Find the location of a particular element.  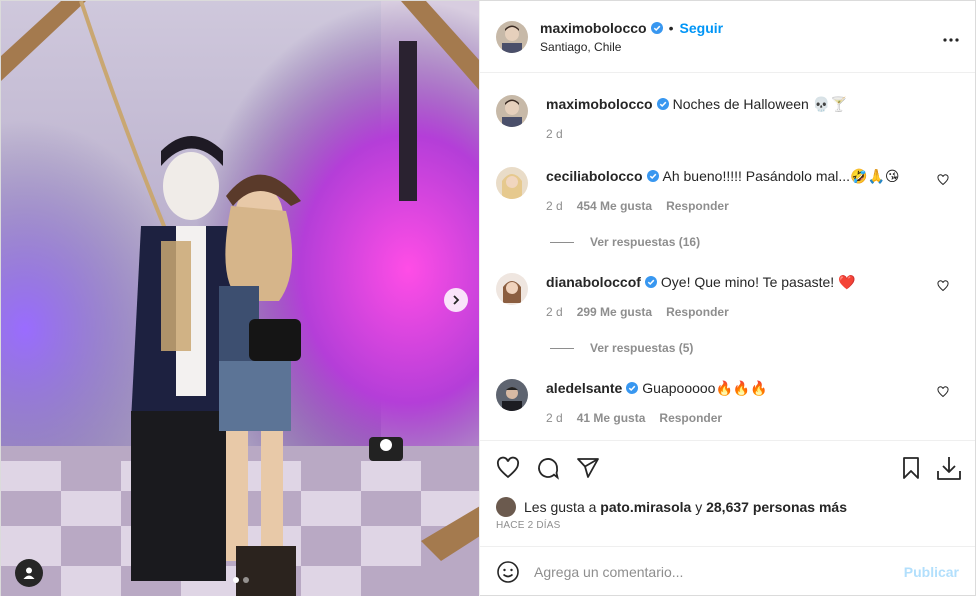

comment-composer: Publicar is located at coordinates (727, 571).